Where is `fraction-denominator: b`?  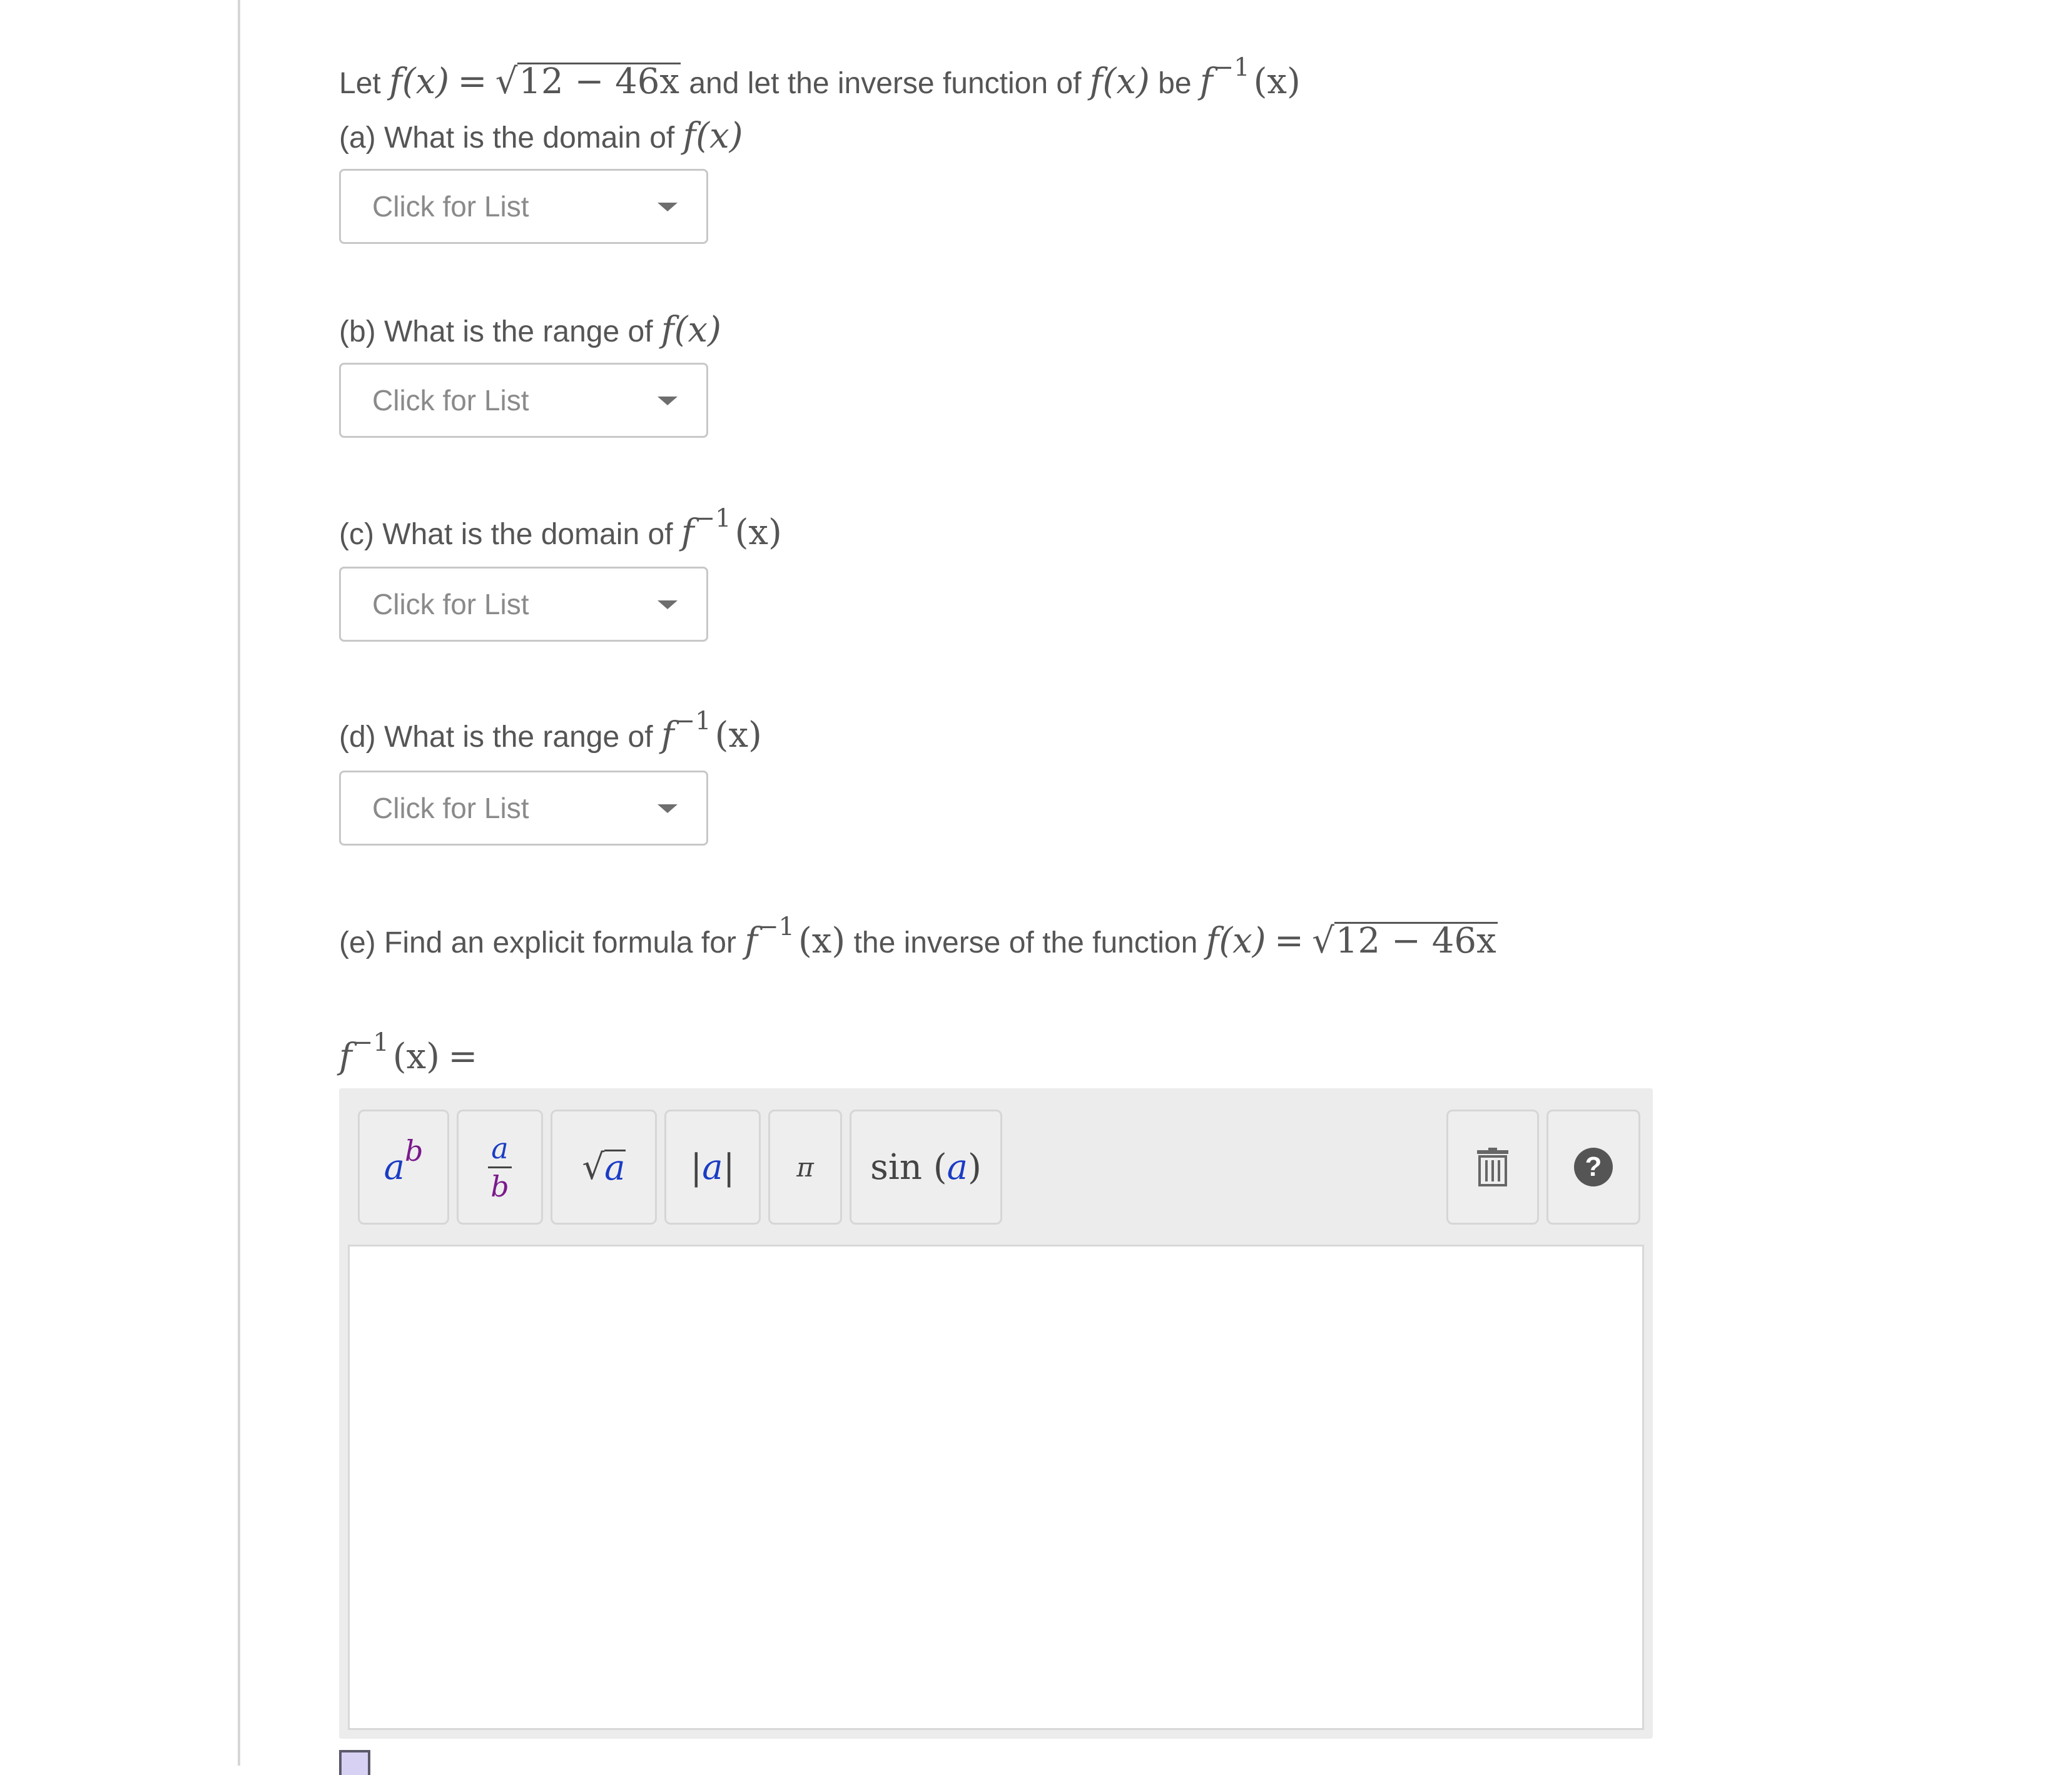
fraction-denominator: b is located at coordinates (499, 1186).